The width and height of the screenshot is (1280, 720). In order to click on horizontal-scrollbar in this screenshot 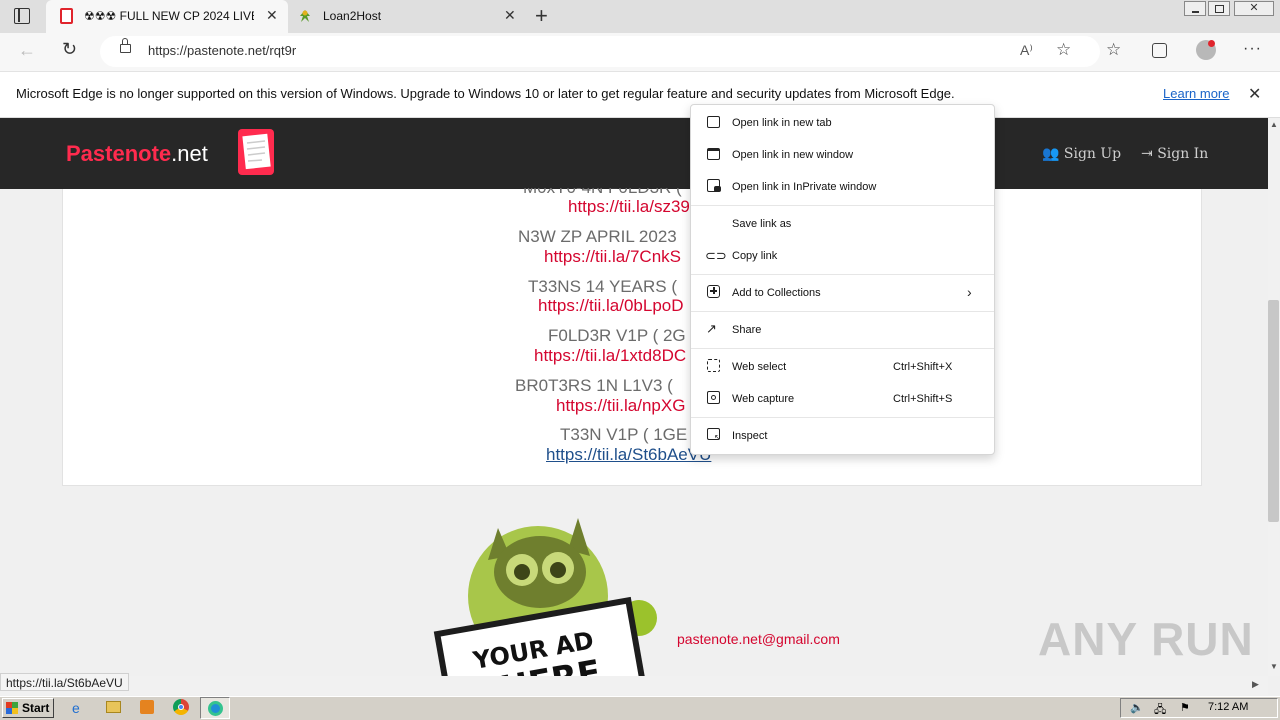, I will do `click(634, 685)`.